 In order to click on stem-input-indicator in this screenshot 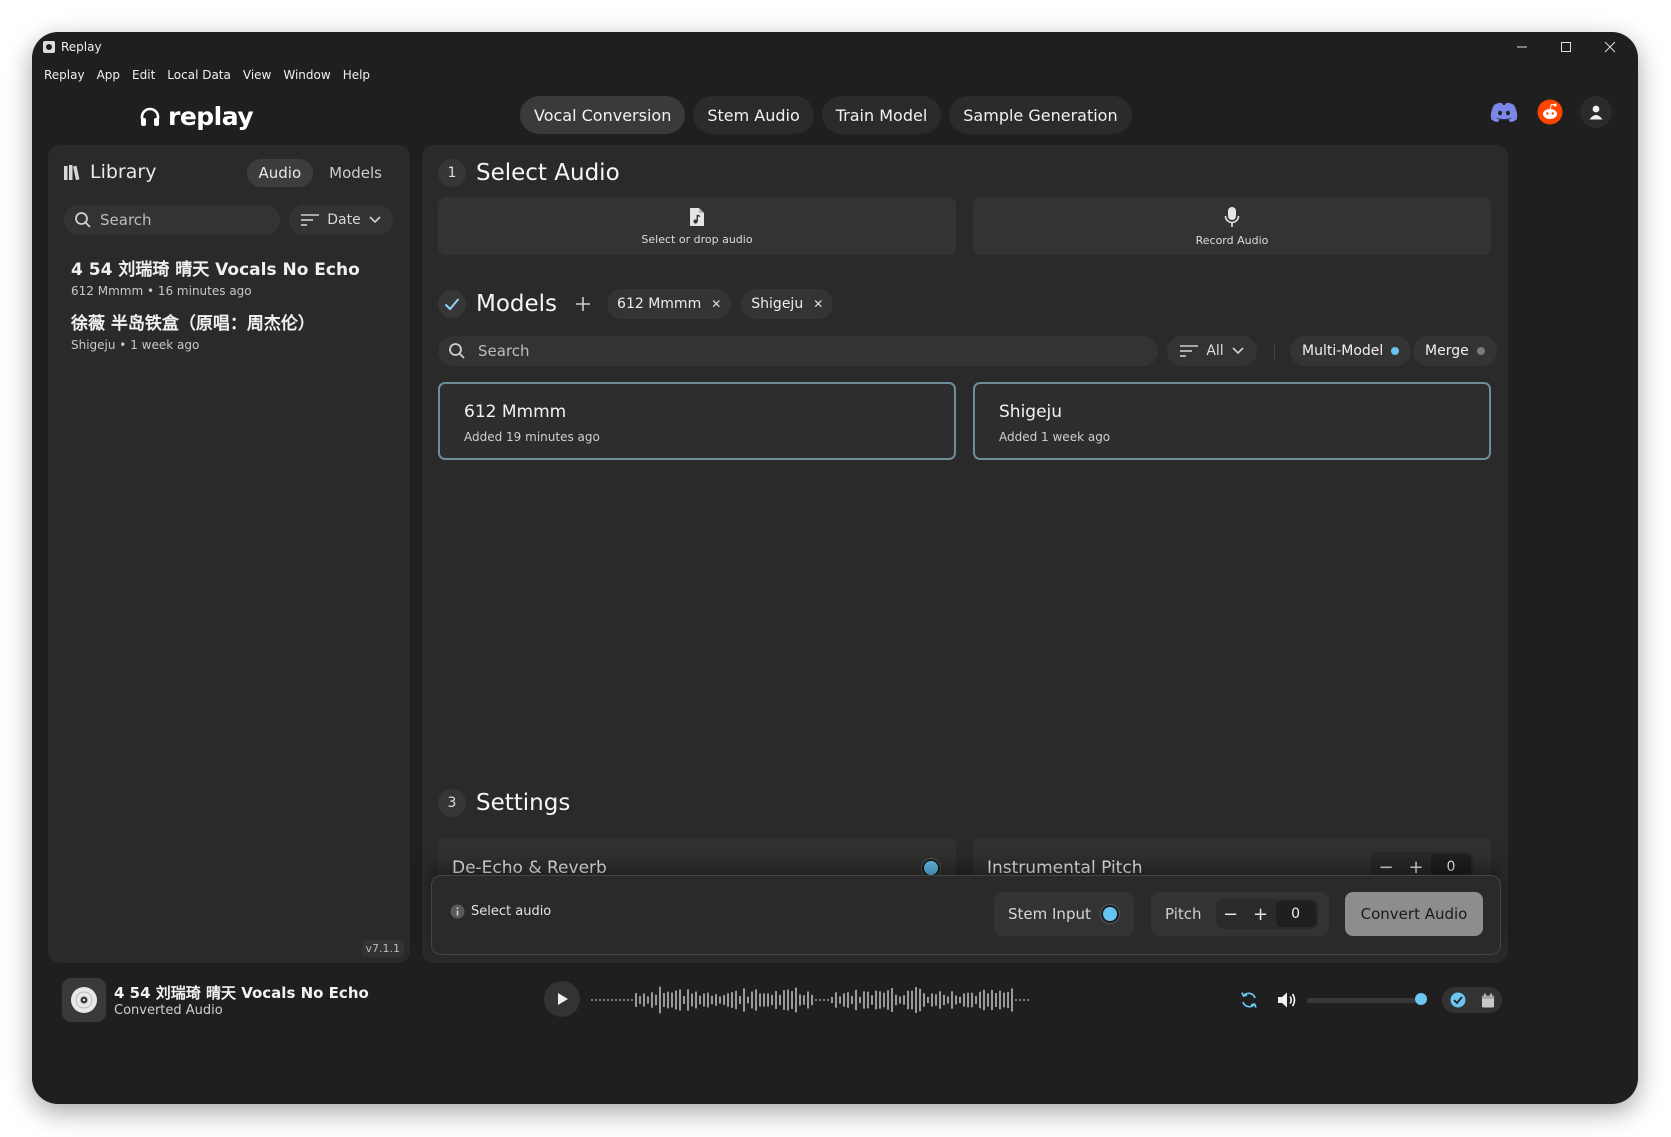, I will do `click(1109, 914)`.